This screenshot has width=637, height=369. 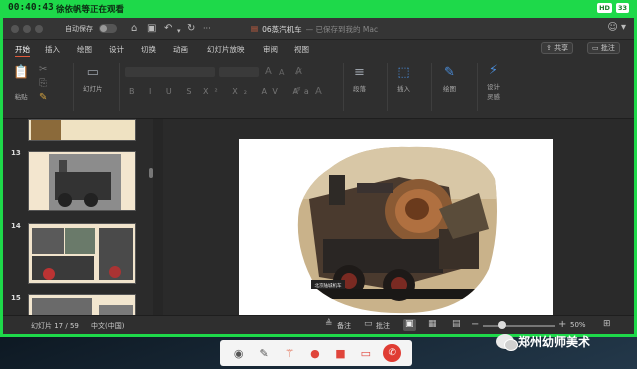 I want to click on draw-label: 绘图, so click(x=449, y=89).